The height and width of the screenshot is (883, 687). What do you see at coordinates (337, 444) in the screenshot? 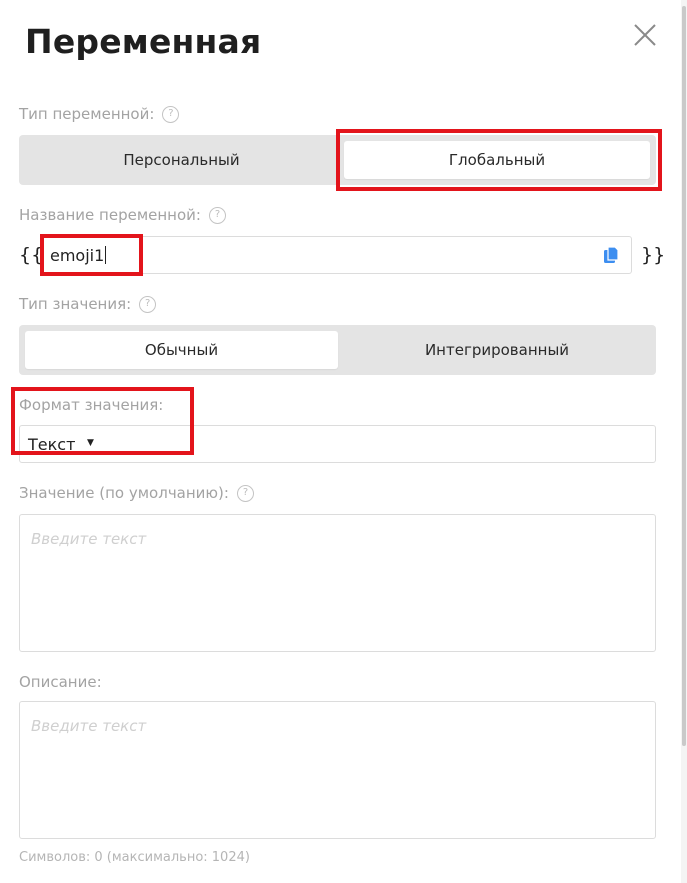
I see `value-format-select: Текст ▼` at bounding box center [337, 444].